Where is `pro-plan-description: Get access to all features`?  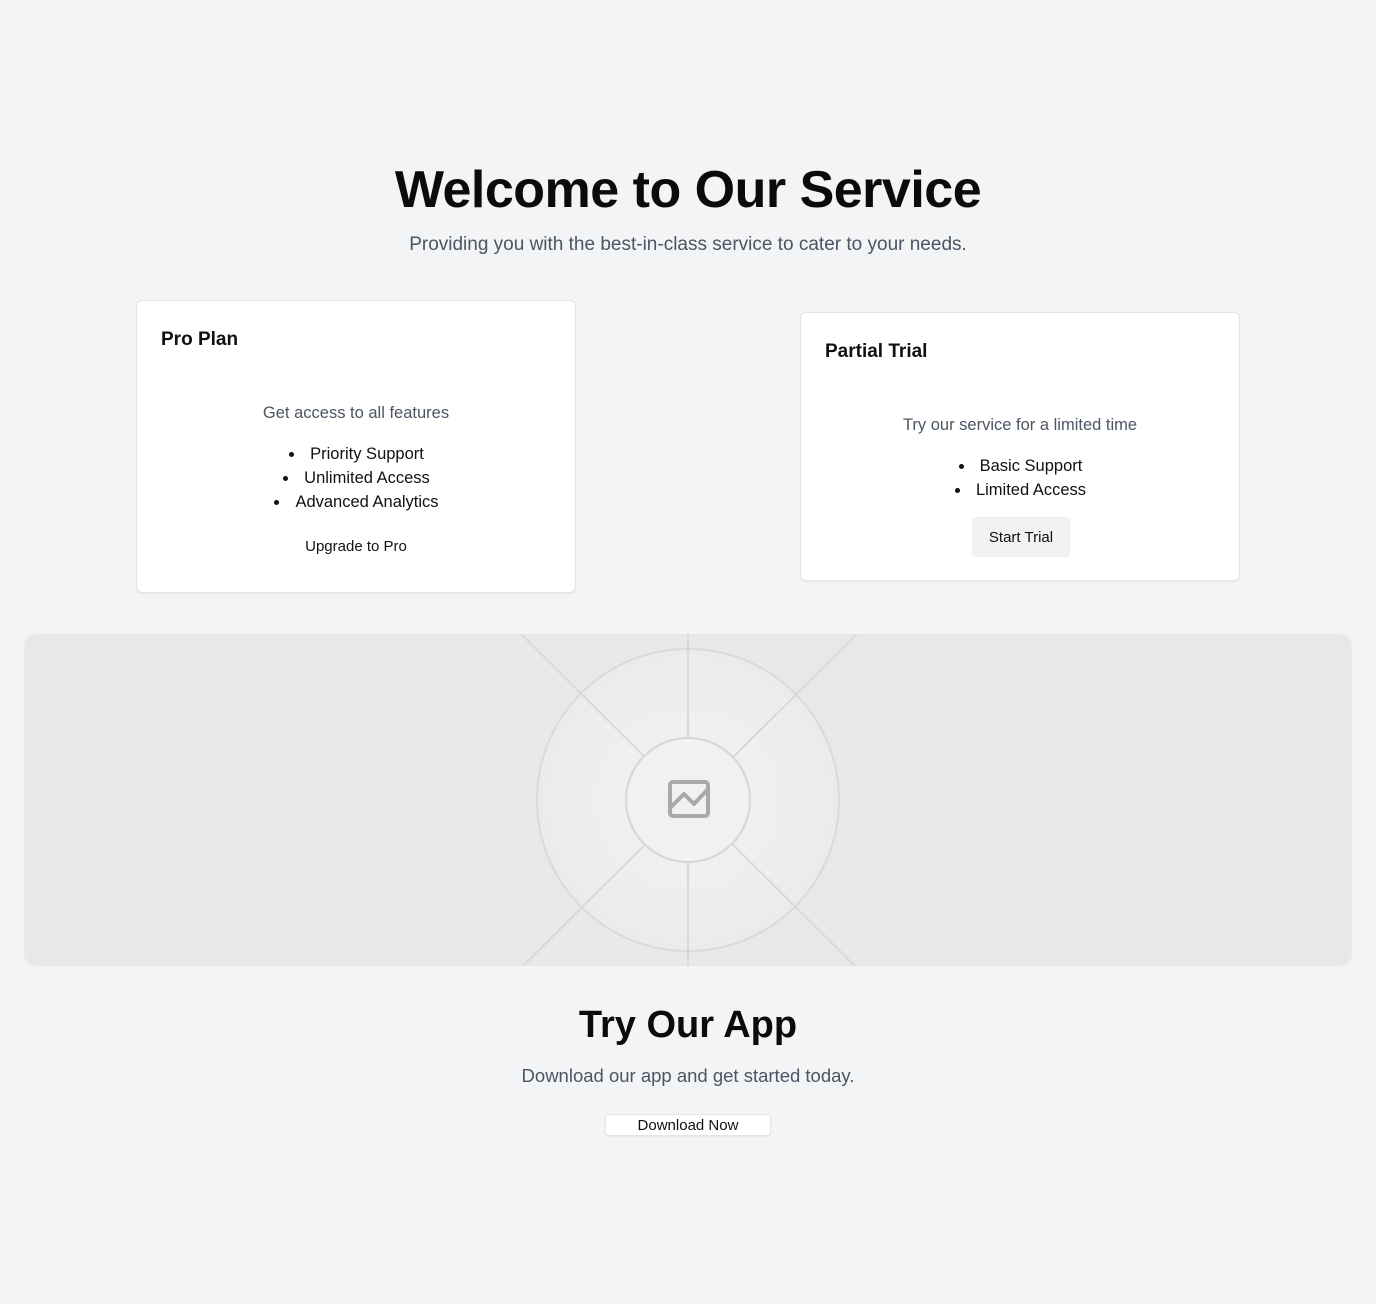 pro-plan-description: Get access to all features is located at coordinates (356, 413).